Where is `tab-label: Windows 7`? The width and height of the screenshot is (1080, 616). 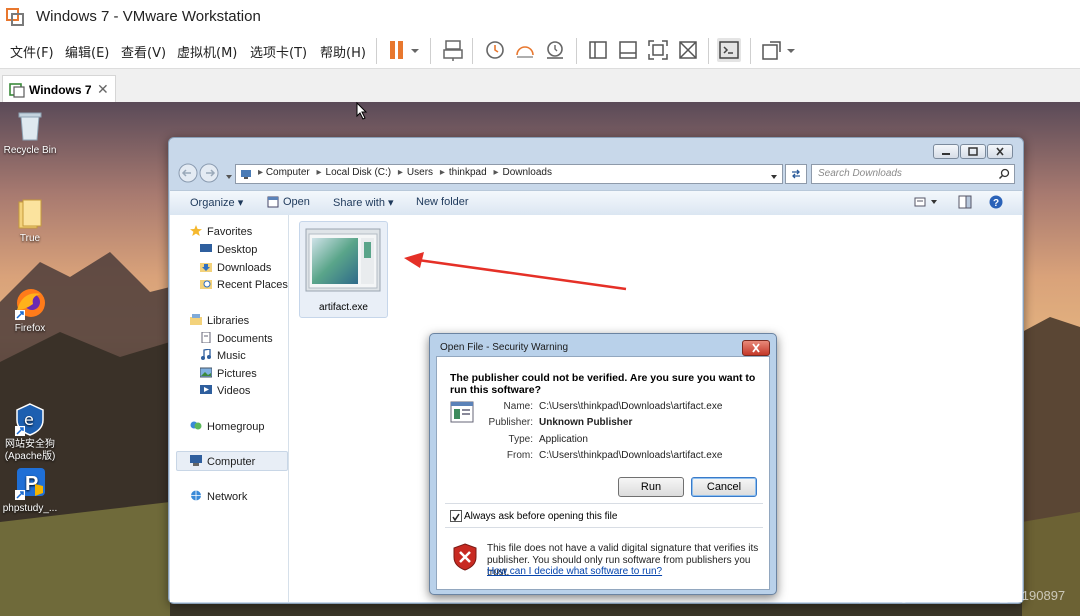
tab-label: Windows 7 is located at coordinates (60, 90).